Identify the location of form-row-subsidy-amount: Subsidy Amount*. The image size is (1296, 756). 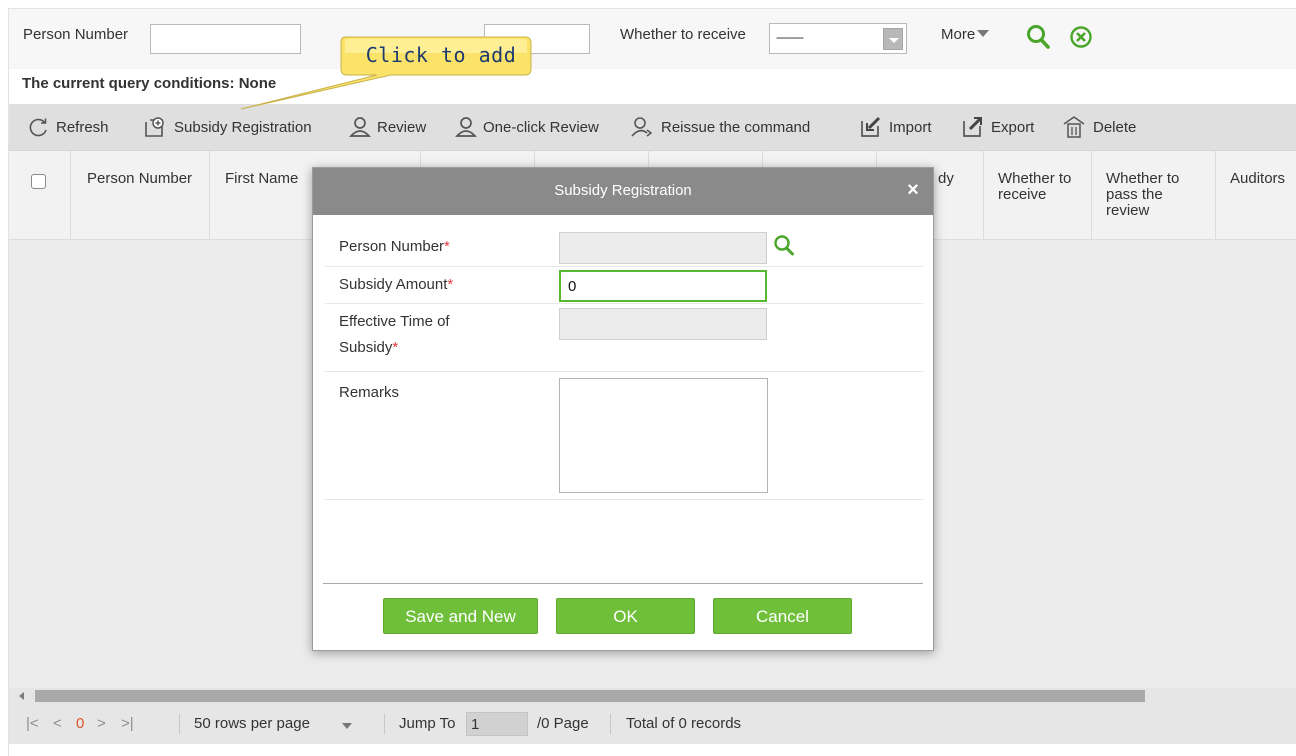
(624, 285).